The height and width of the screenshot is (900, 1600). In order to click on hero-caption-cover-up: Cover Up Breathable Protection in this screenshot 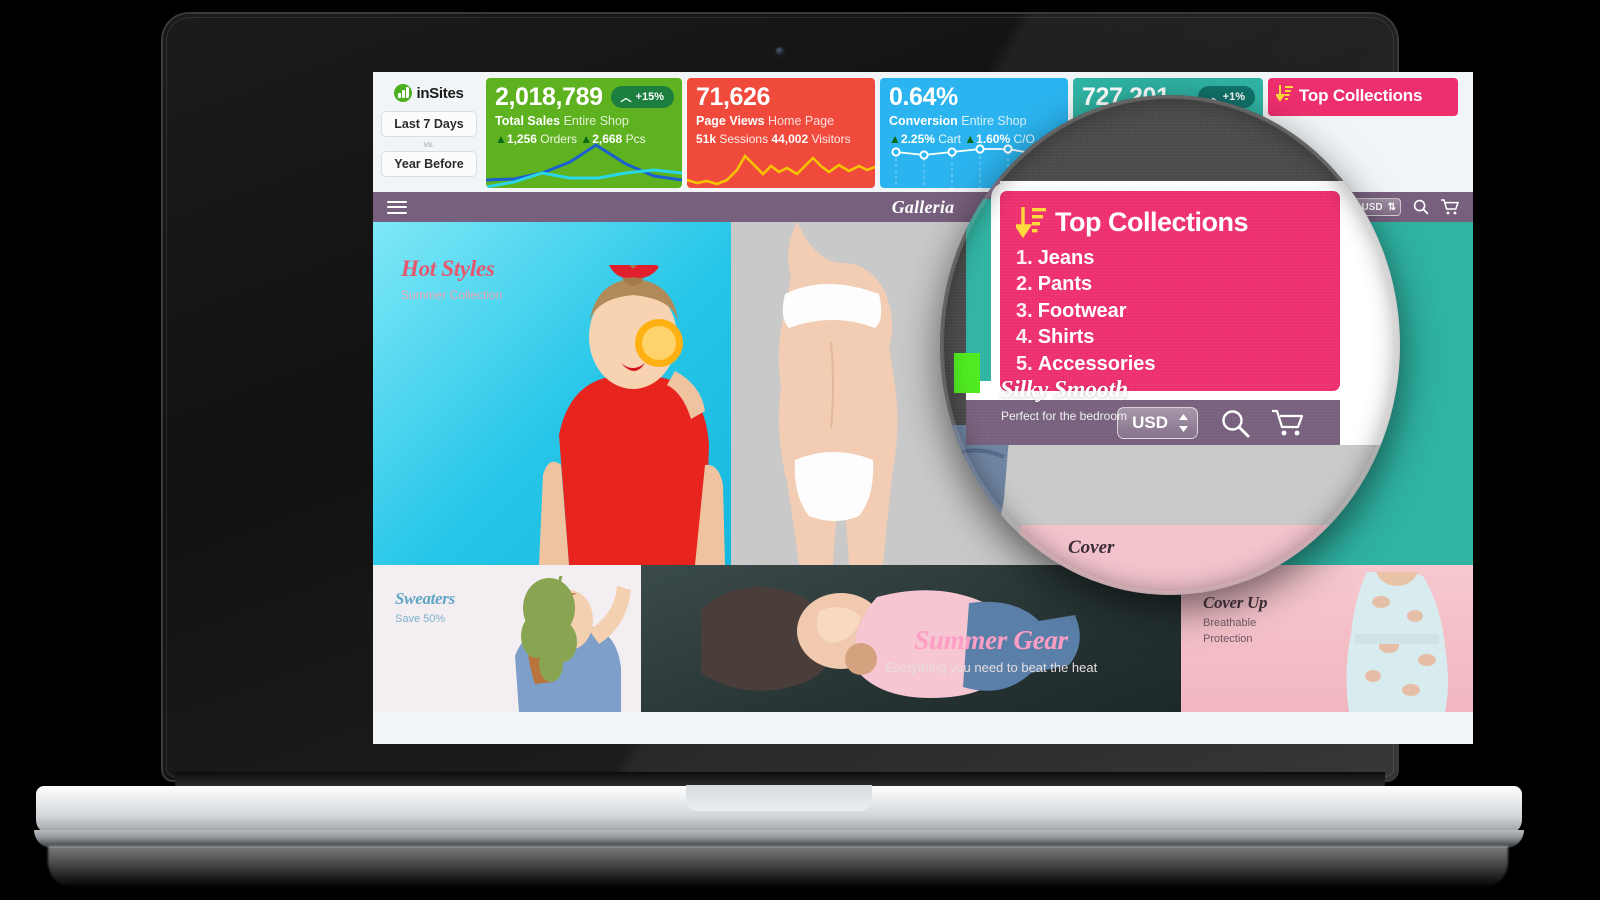, I will do `click(1235, 620)`.